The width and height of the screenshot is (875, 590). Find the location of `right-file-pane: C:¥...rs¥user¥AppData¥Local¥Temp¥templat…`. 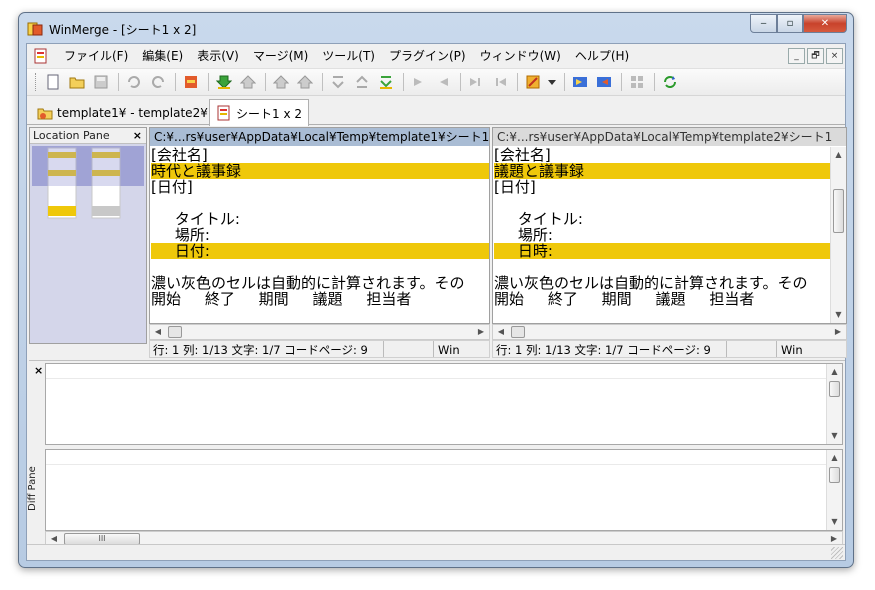

right-file-pane: C:¥...rs¥user¥AppData¥Local¥Temp¥templat… is located at coordinates (669, 225).